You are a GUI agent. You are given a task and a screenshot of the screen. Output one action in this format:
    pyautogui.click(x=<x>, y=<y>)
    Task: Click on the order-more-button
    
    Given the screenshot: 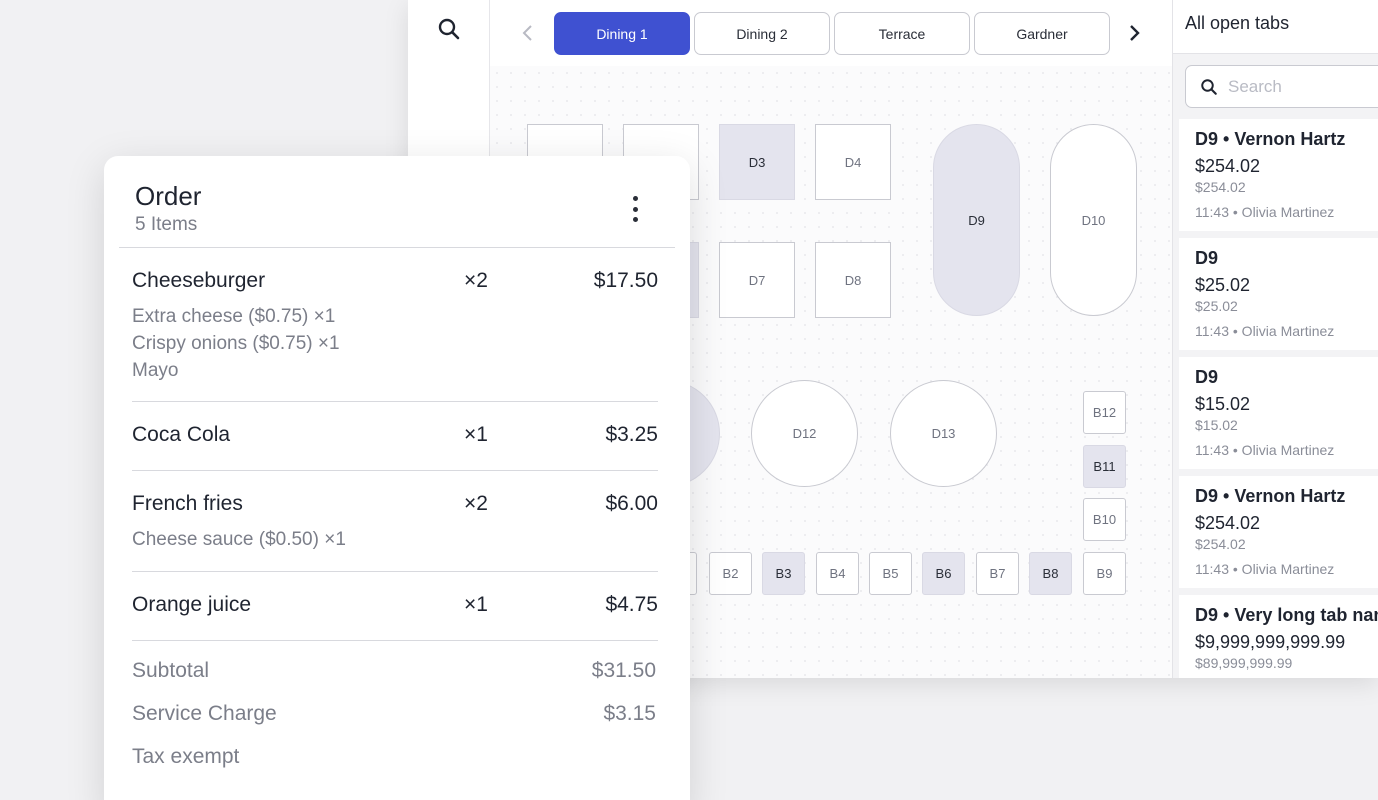 What is the action you would take?
    pyautogui.click(x=635, y=209)
    